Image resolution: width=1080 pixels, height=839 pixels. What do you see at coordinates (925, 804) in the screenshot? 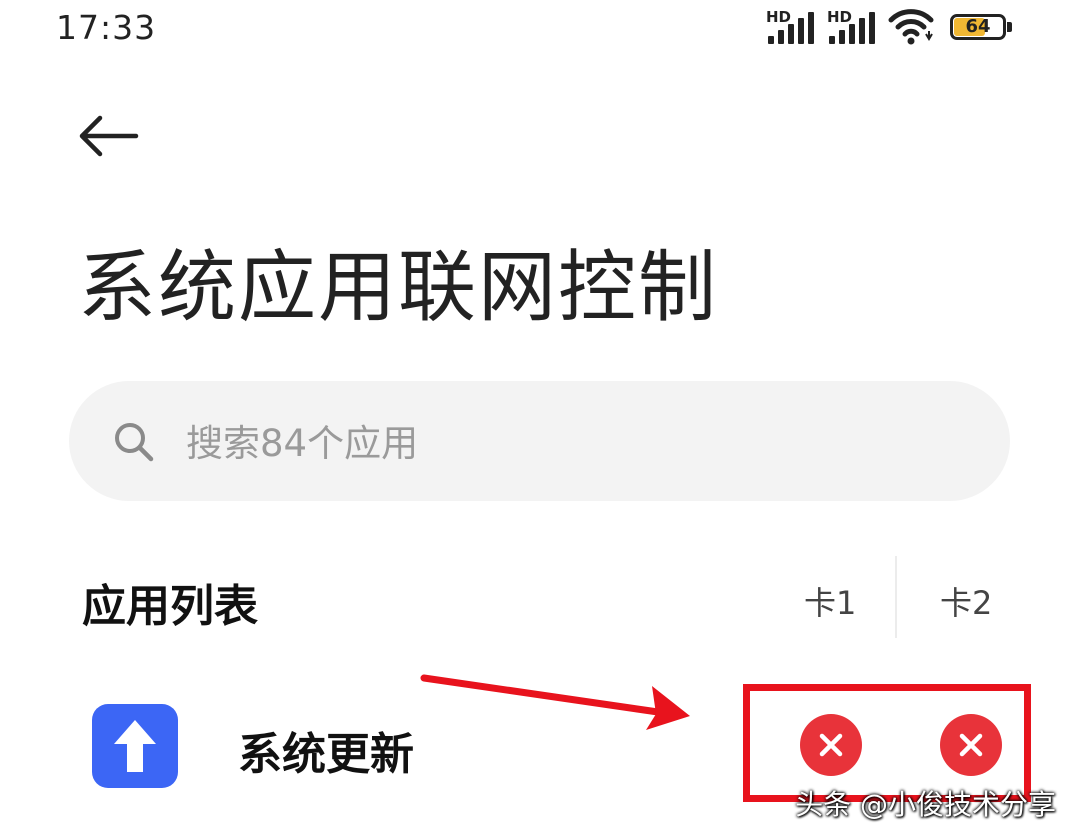
I see `watermark: 头条 @小俊技术分享` at bounding box center [925, 804].